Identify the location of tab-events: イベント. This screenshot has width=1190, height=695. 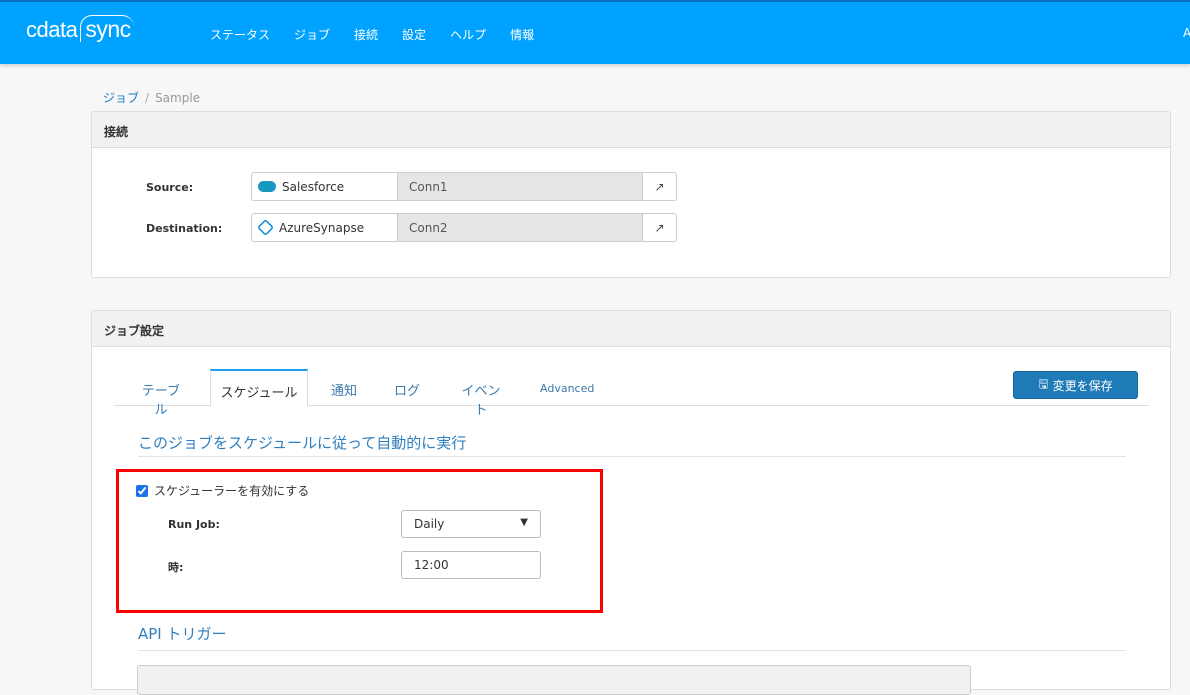
(481, 393).